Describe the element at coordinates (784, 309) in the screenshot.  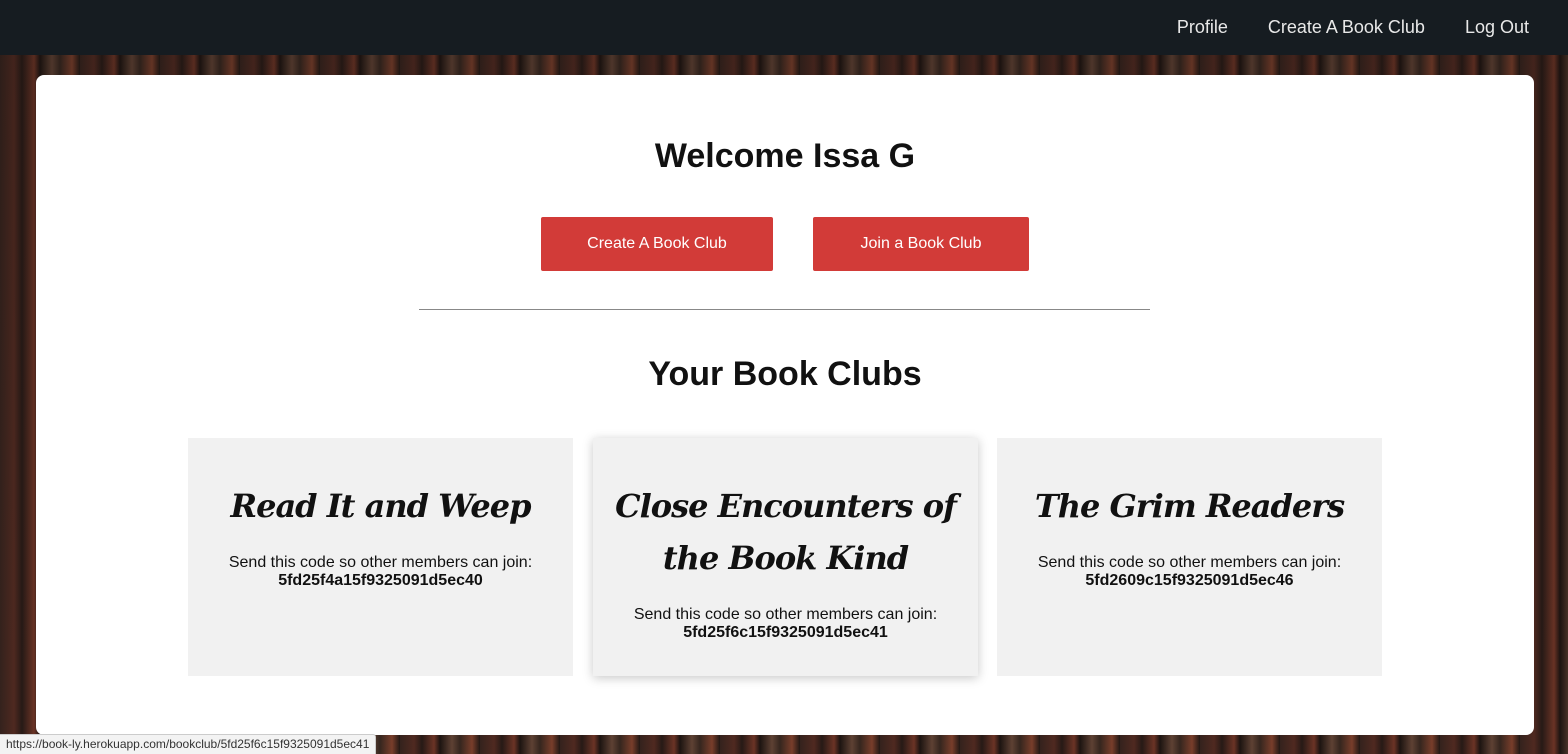
I see `divider` at that location.